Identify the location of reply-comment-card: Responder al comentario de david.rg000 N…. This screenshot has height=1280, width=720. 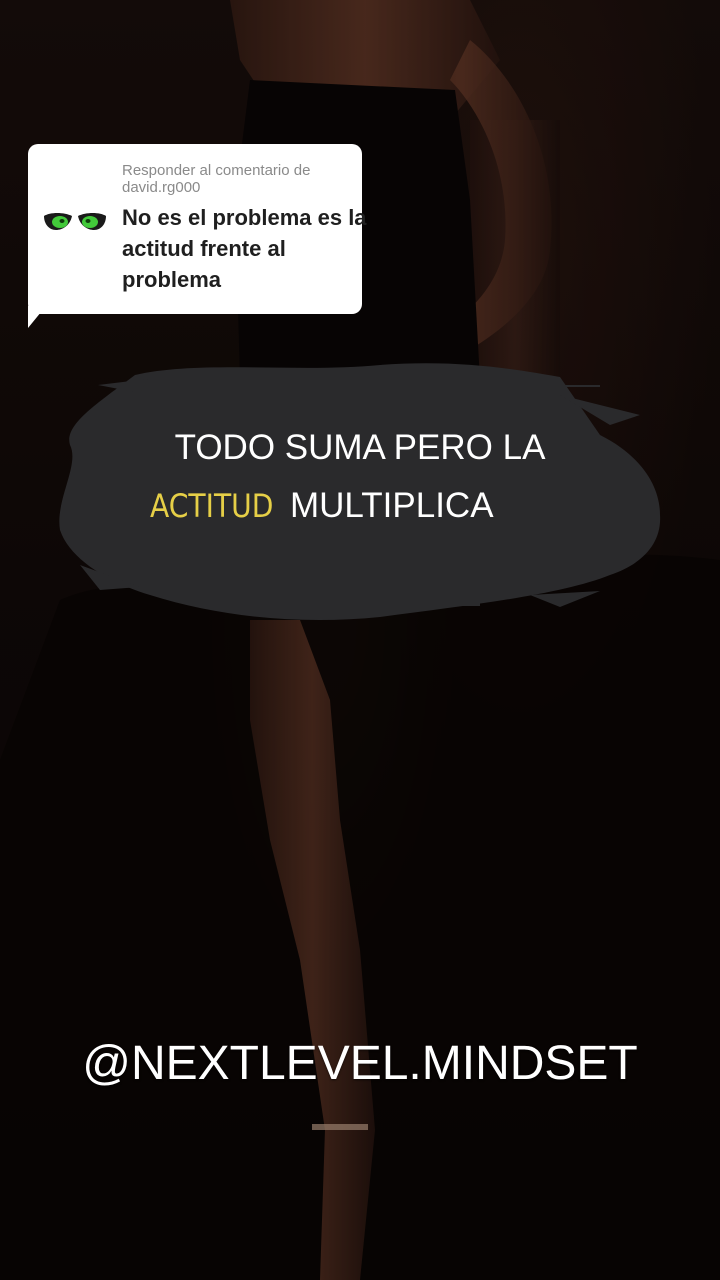
(197, 229).